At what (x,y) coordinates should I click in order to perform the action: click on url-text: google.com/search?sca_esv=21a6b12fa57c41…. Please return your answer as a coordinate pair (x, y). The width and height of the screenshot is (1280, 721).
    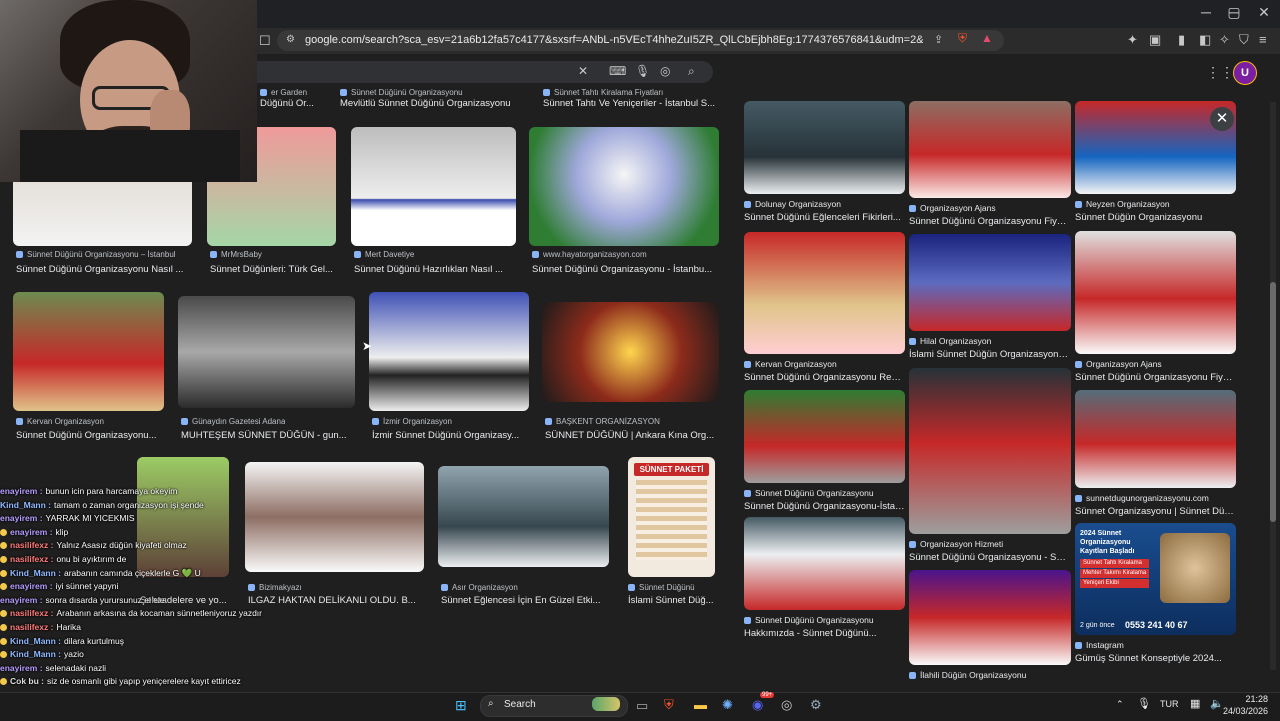
    Looking at the image, I should click on (614, 40).